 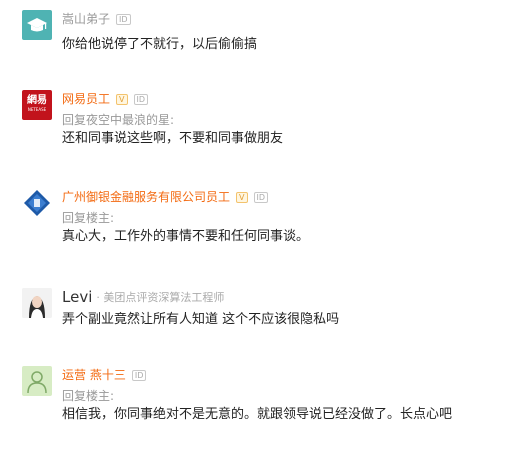 I want to click on author-name: Levi, so click(x=77, y=297).